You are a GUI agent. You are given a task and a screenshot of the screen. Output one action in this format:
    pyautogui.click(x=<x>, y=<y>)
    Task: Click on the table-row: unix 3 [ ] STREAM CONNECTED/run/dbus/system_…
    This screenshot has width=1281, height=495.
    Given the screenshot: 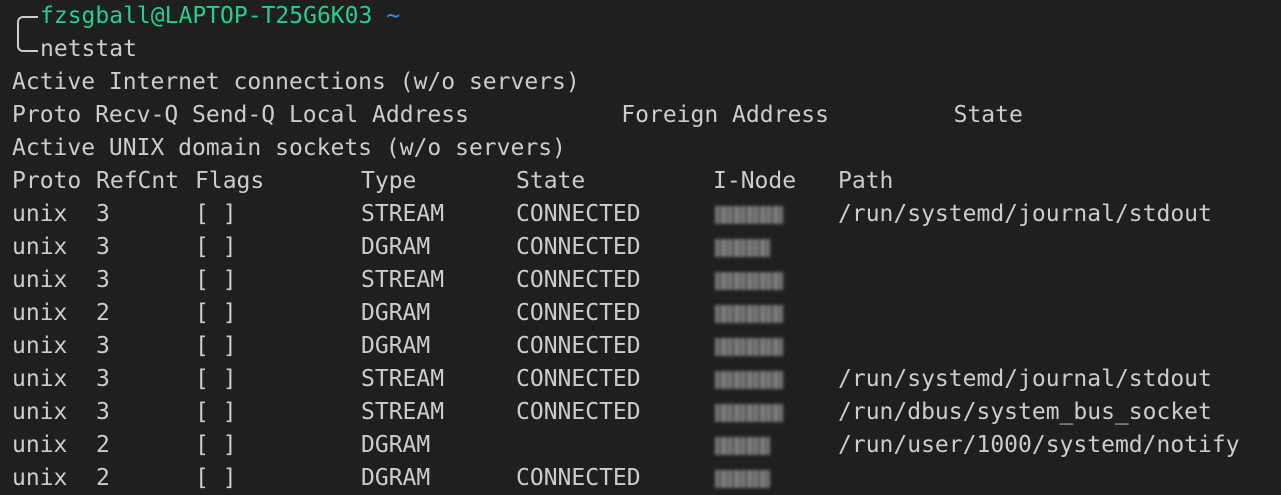 What is the action you would take?
    pyautogui.click(x=640, y=412)
    